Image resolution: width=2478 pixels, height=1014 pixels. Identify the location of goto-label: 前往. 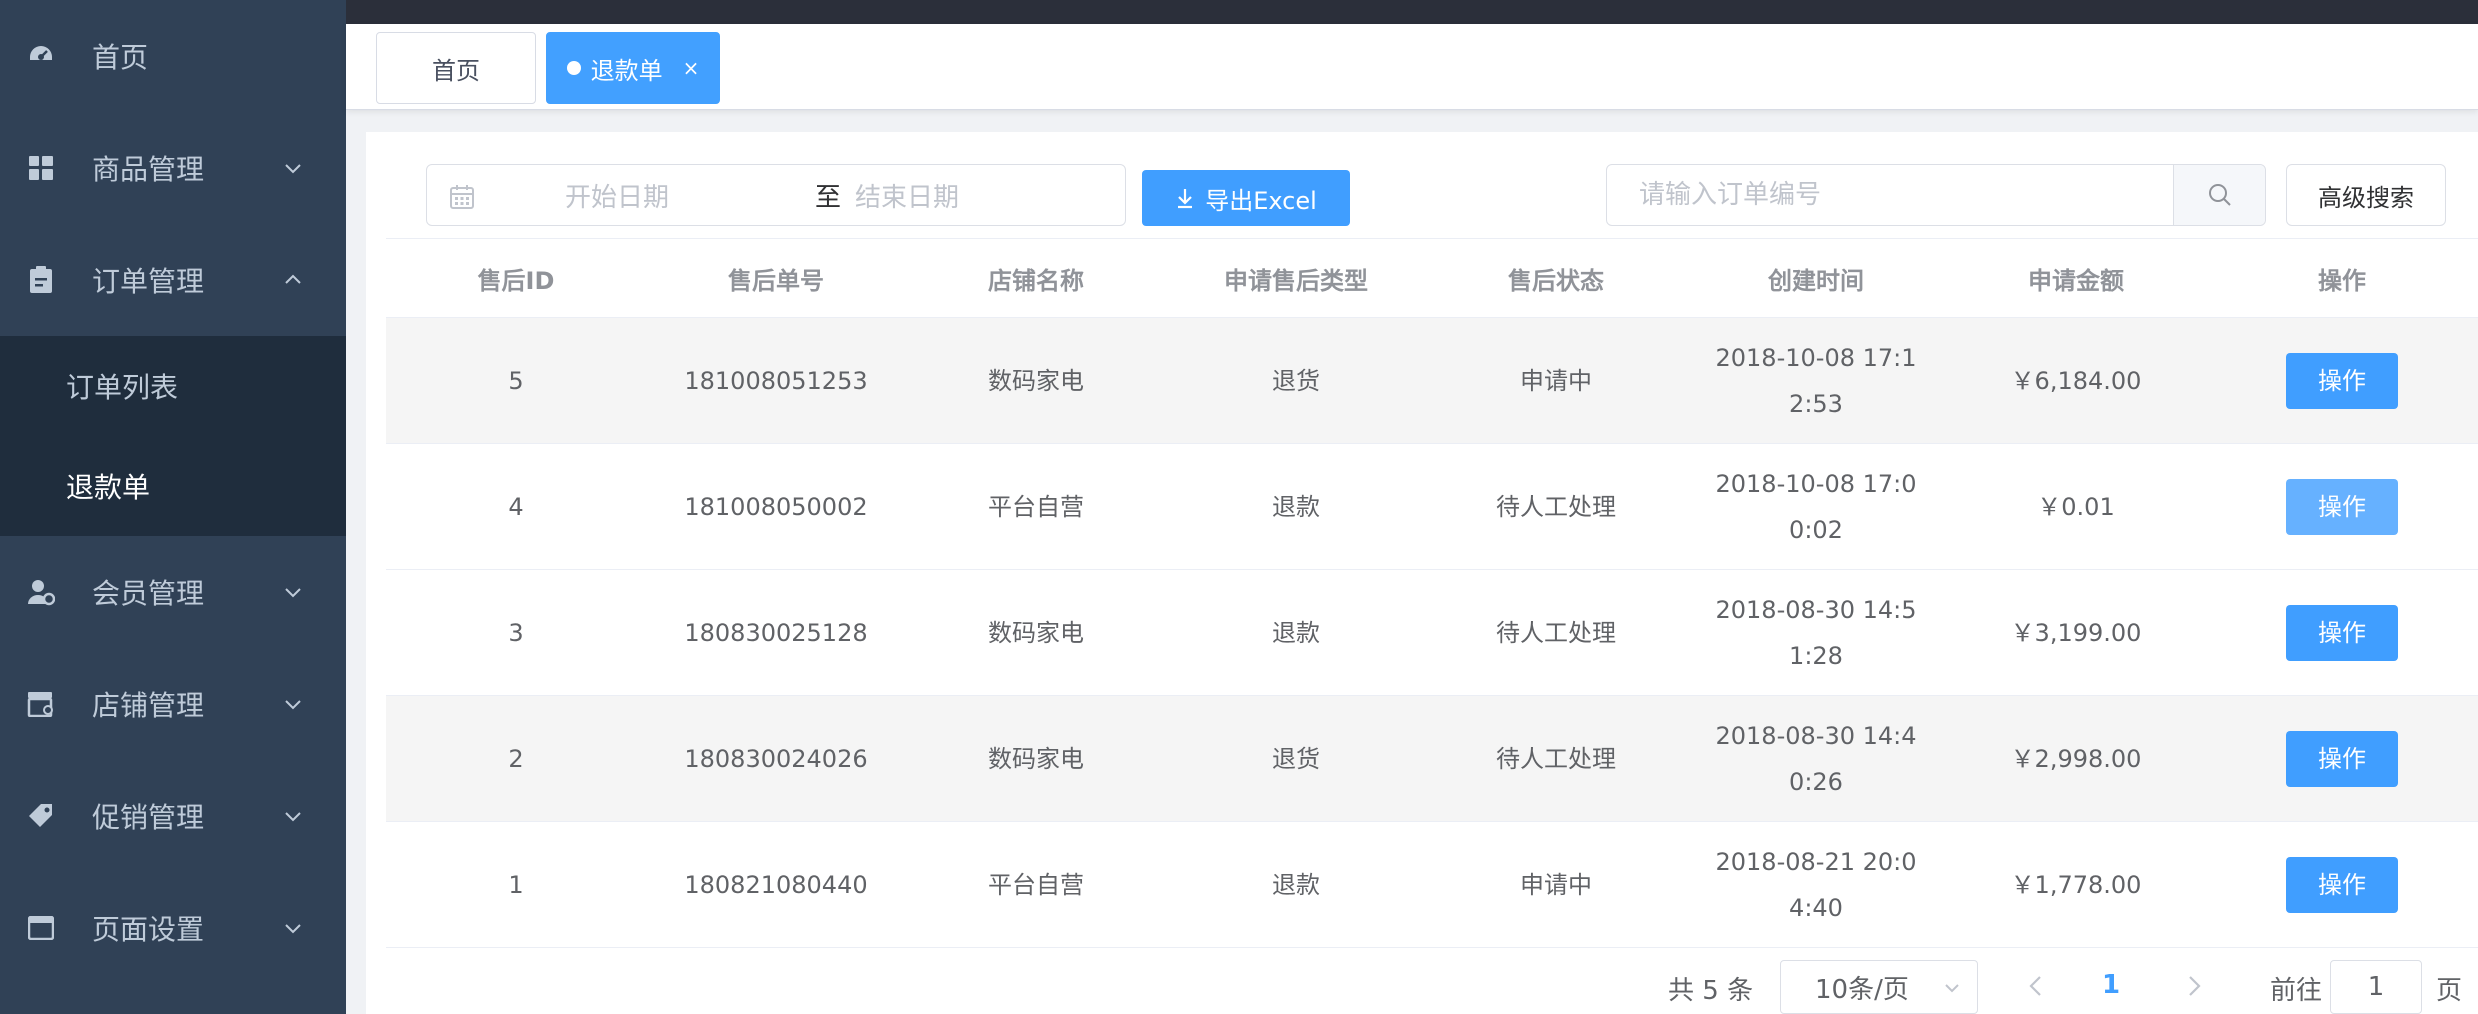
(2296, 991).